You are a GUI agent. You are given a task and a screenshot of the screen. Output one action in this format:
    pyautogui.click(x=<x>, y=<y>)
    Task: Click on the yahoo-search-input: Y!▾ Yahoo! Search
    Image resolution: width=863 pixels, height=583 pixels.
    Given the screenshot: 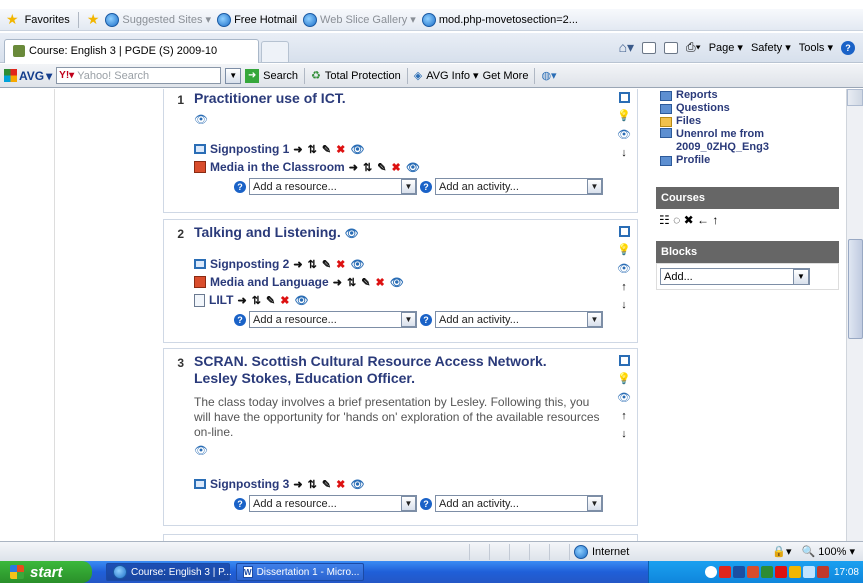 What is the action you would take?
    pyautogui.click(x=139, y=75)
    